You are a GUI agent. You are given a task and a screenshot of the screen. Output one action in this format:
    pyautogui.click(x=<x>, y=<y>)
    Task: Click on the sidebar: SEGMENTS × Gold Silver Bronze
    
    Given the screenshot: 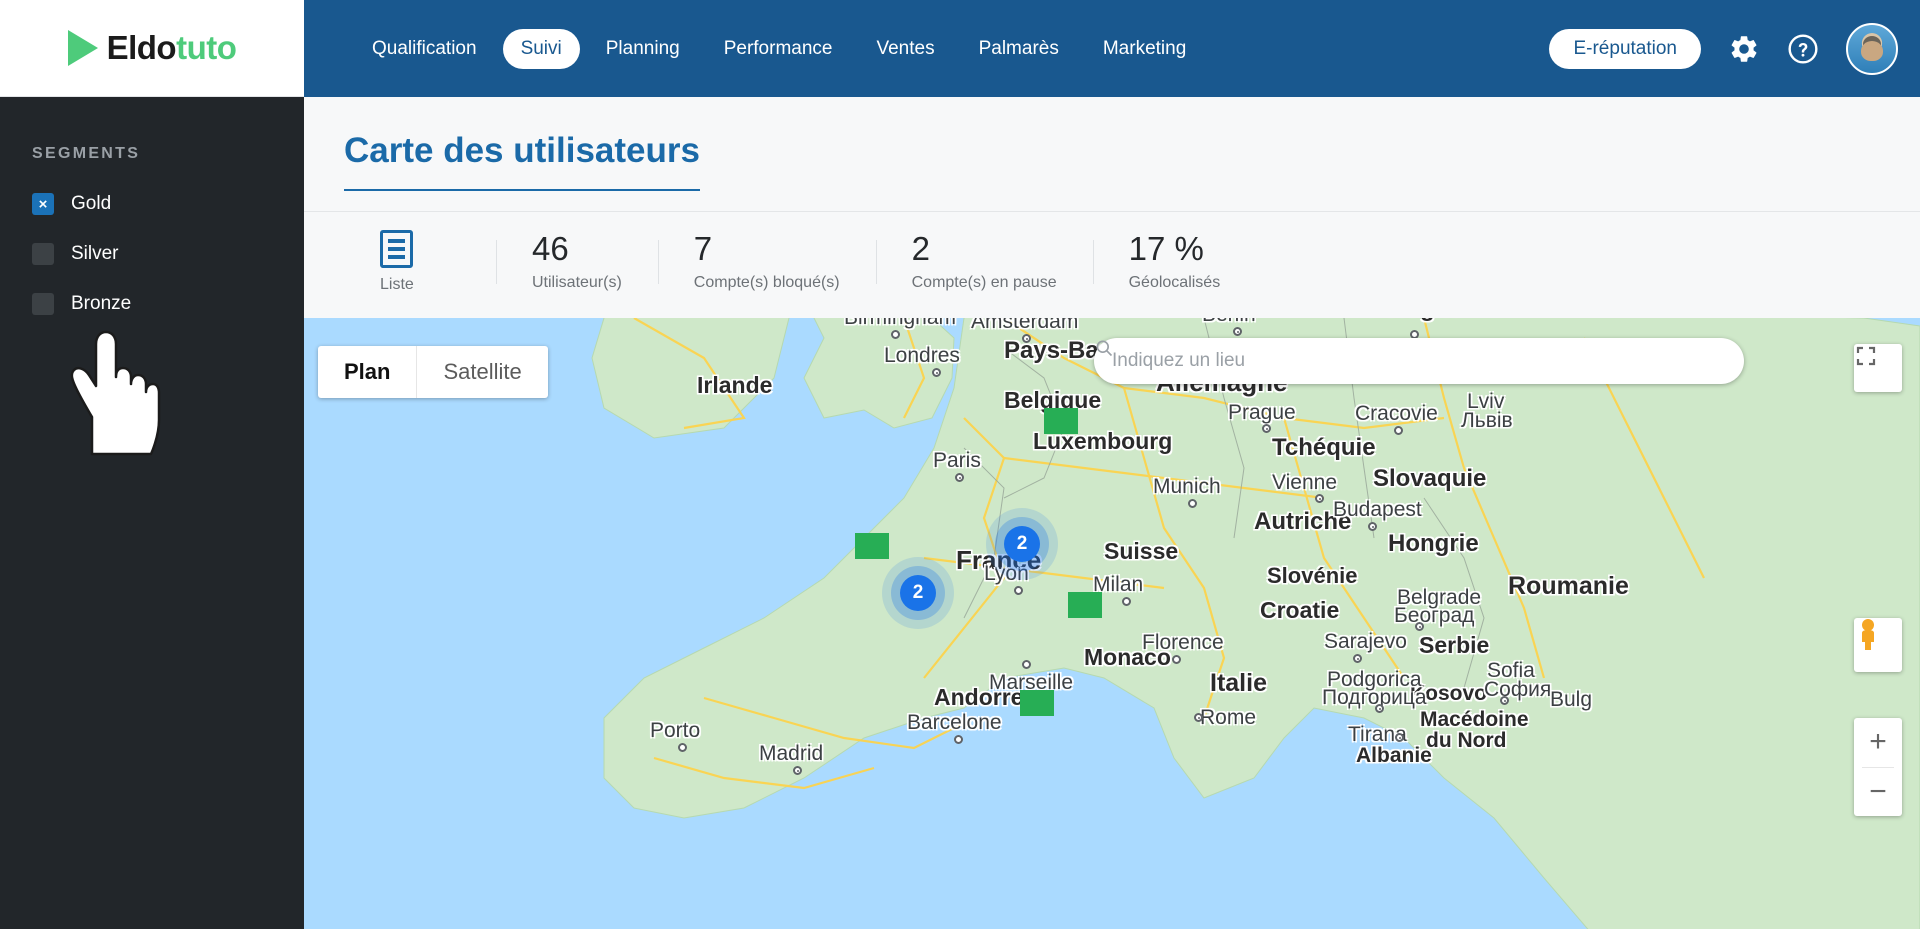 What is the action you would take?
    pyautogui.click(x=152, y=513)
    